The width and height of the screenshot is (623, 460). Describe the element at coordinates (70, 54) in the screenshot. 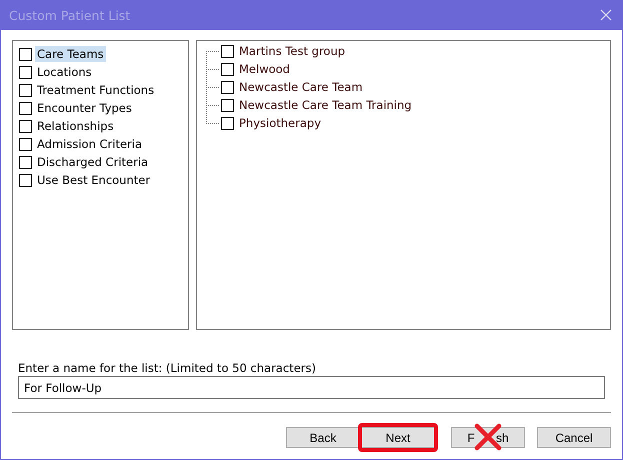

I see `list-item: Care Teams` at that location.